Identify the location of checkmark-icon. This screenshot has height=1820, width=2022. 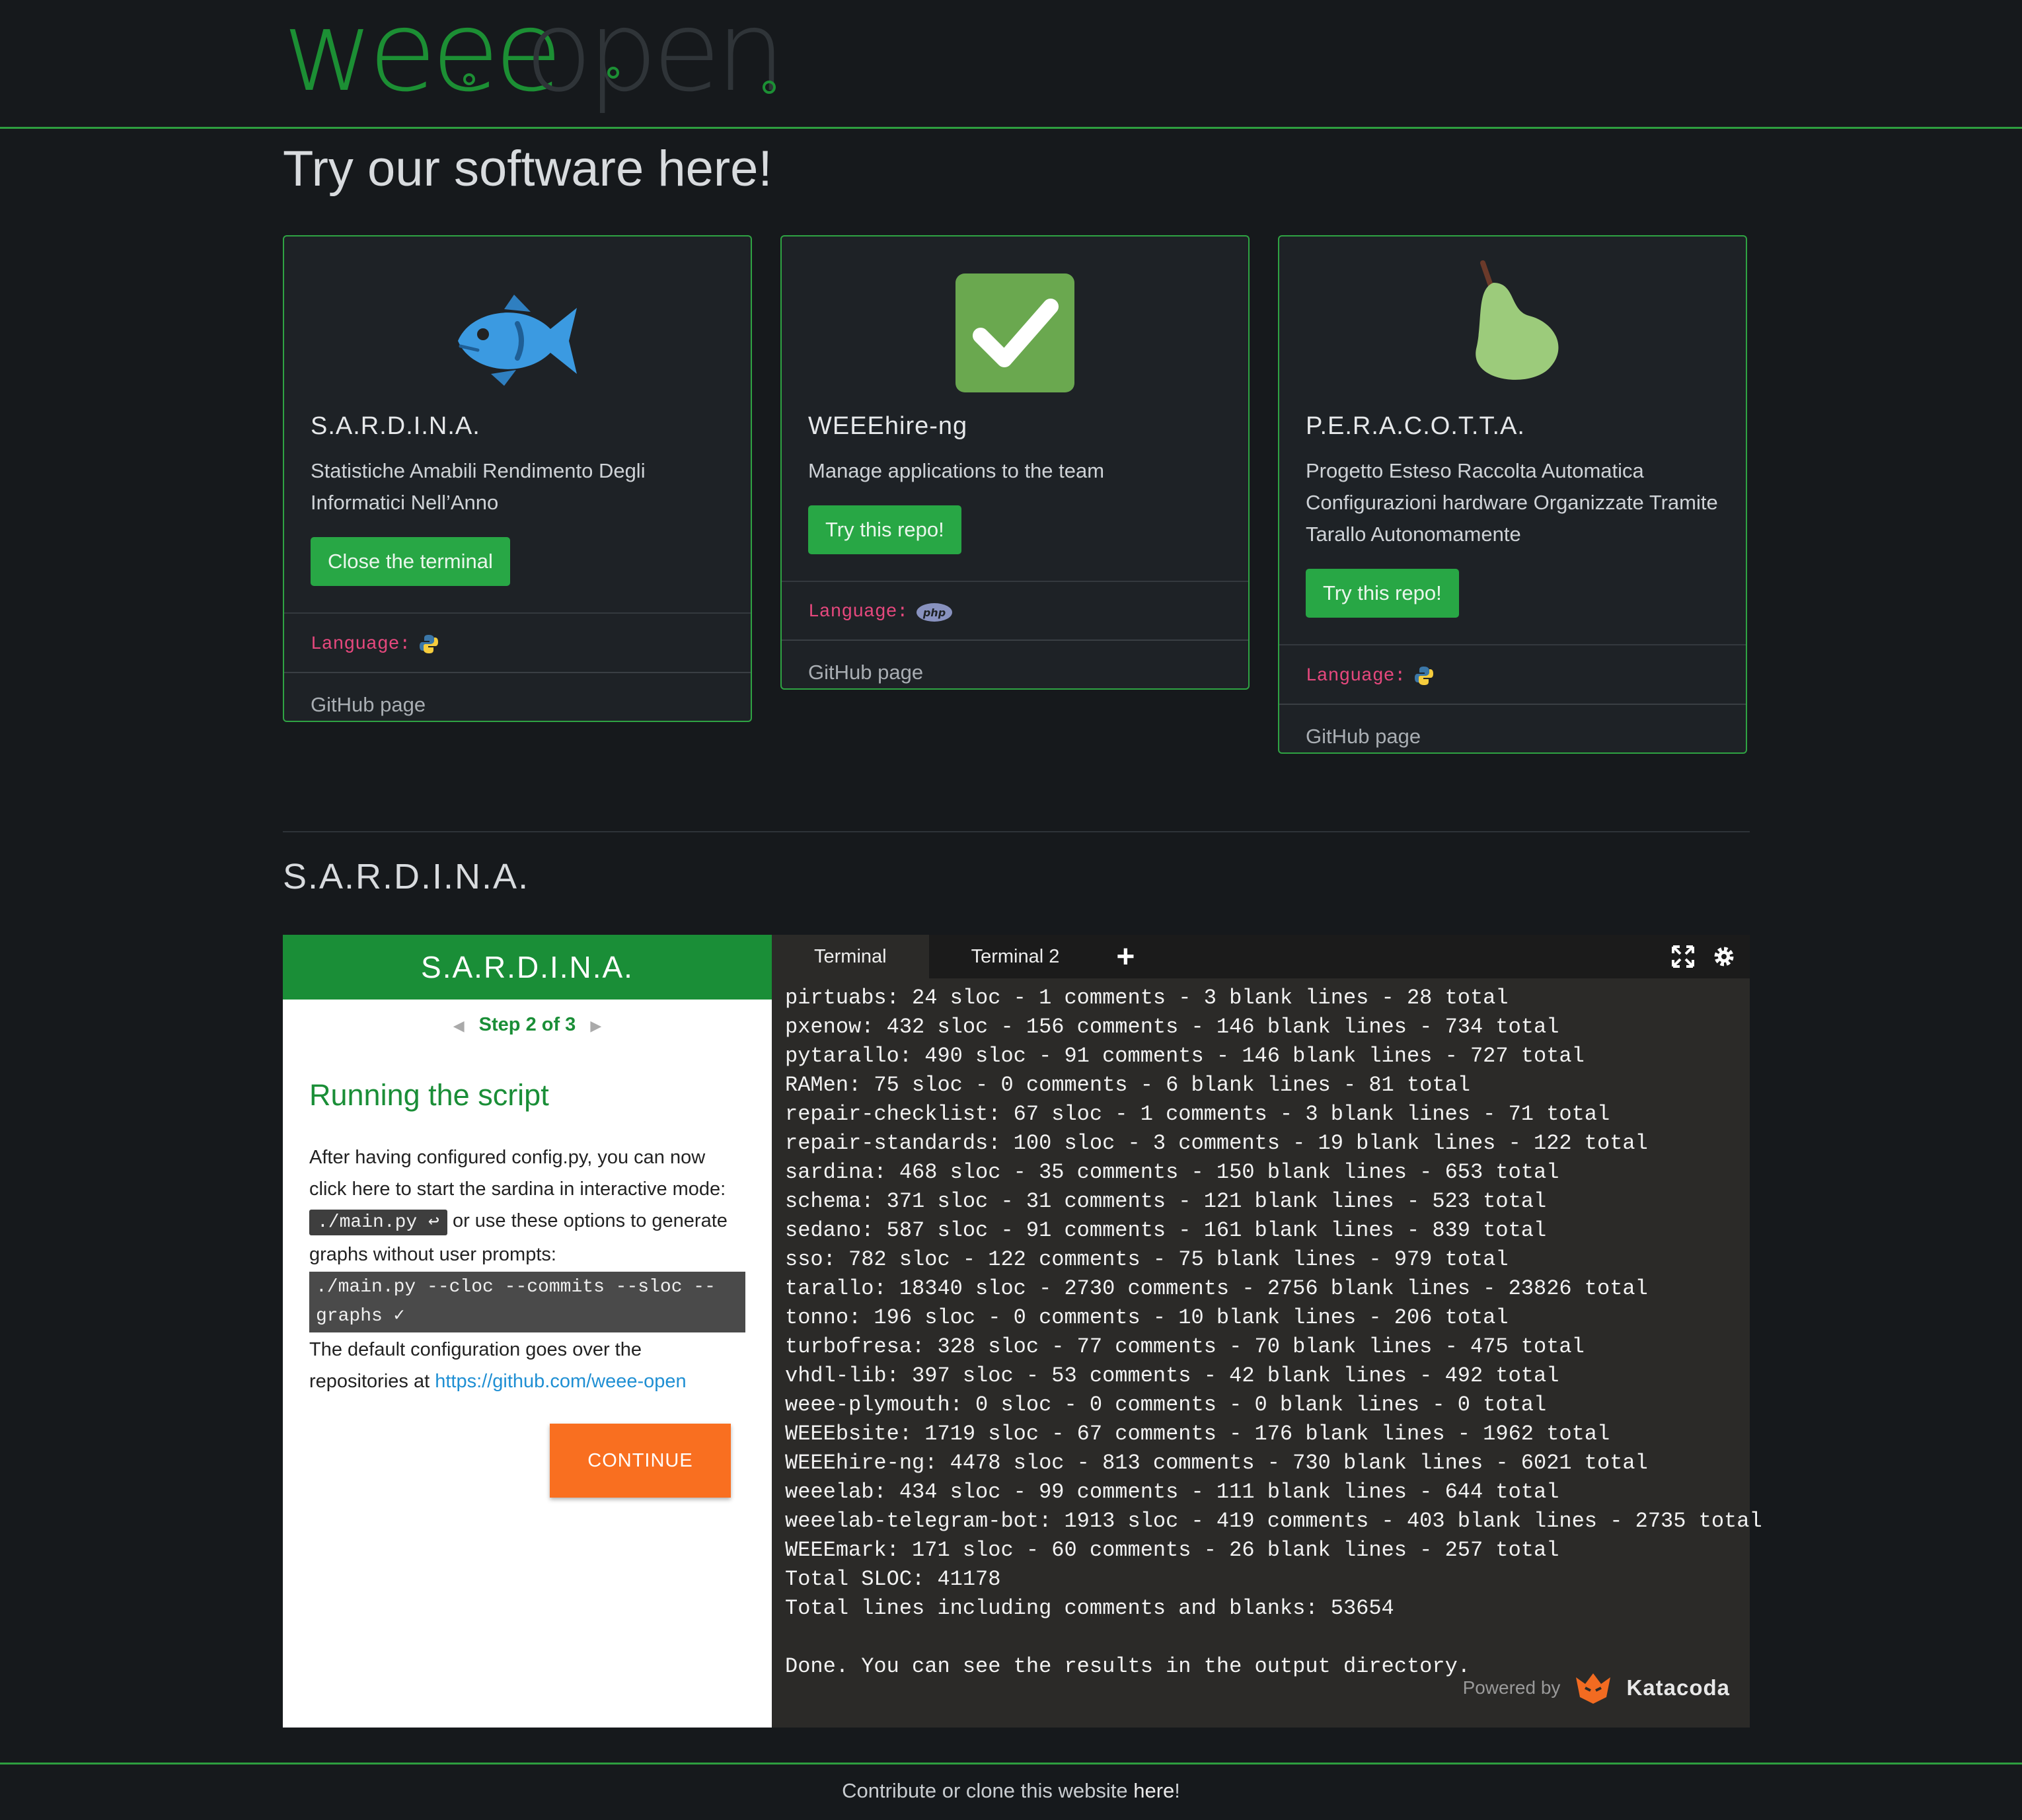
(1015, 332).